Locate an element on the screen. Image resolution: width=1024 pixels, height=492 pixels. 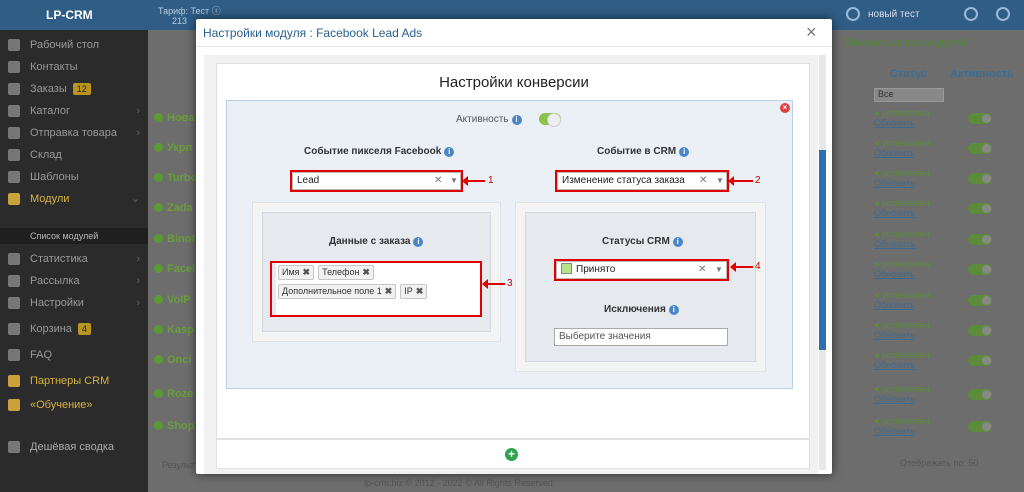
module-row-name: VoIP is located at coordinates (172, 300).